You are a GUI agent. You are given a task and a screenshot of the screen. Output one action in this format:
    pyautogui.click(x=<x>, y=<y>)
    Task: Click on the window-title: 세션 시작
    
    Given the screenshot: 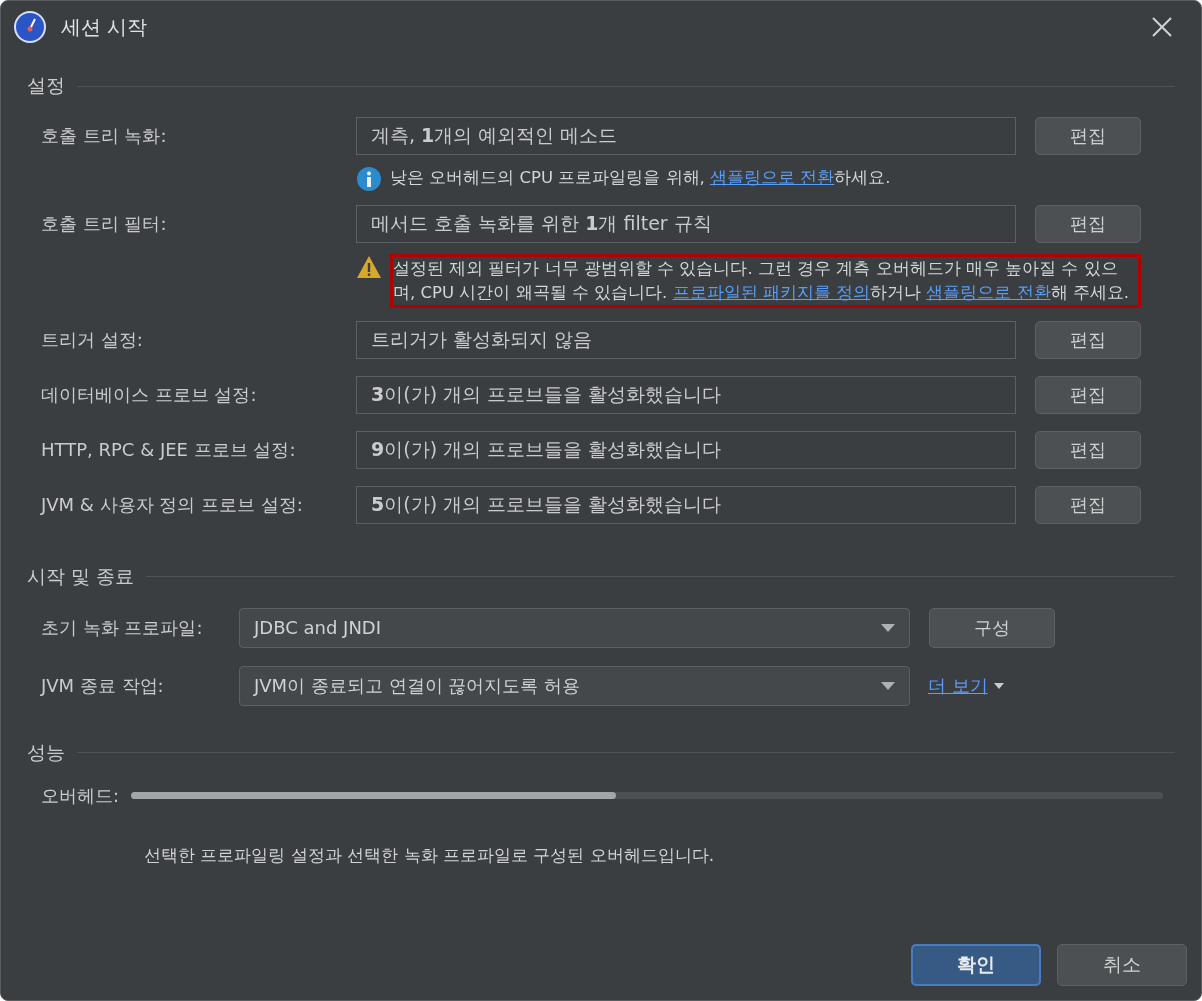 What is the action you would take?
    pyautogui.click(x=105, y=27)
    